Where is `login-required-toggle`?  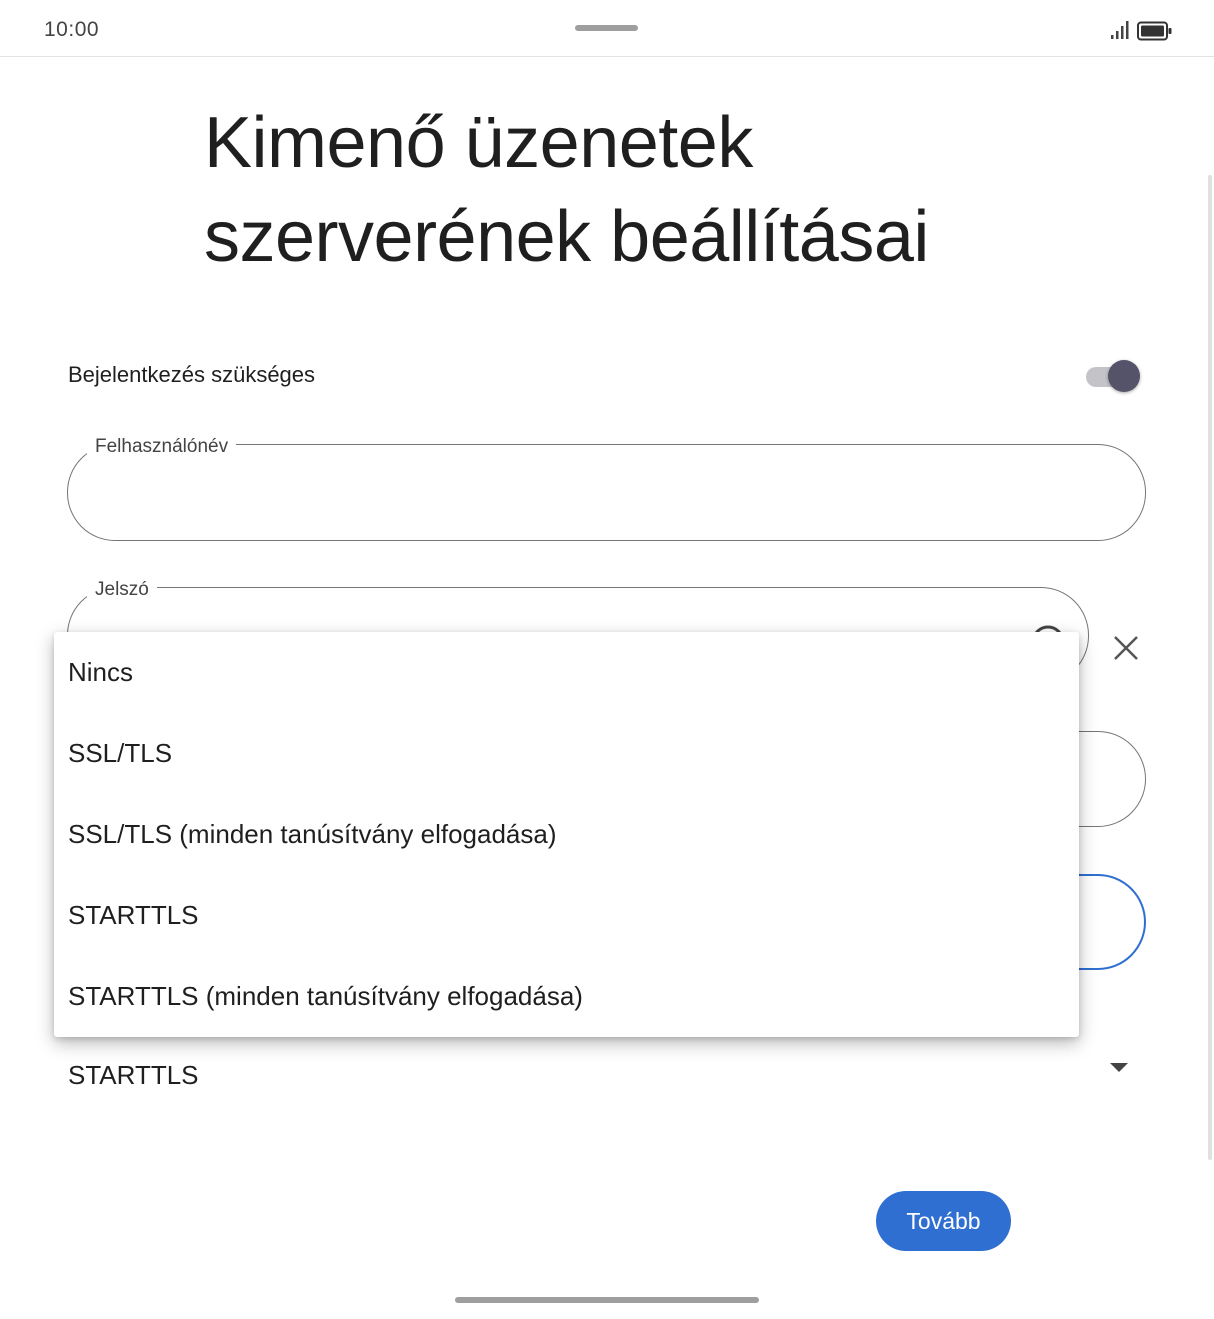 login-required-toggle is located at coordinates (1114, 377).